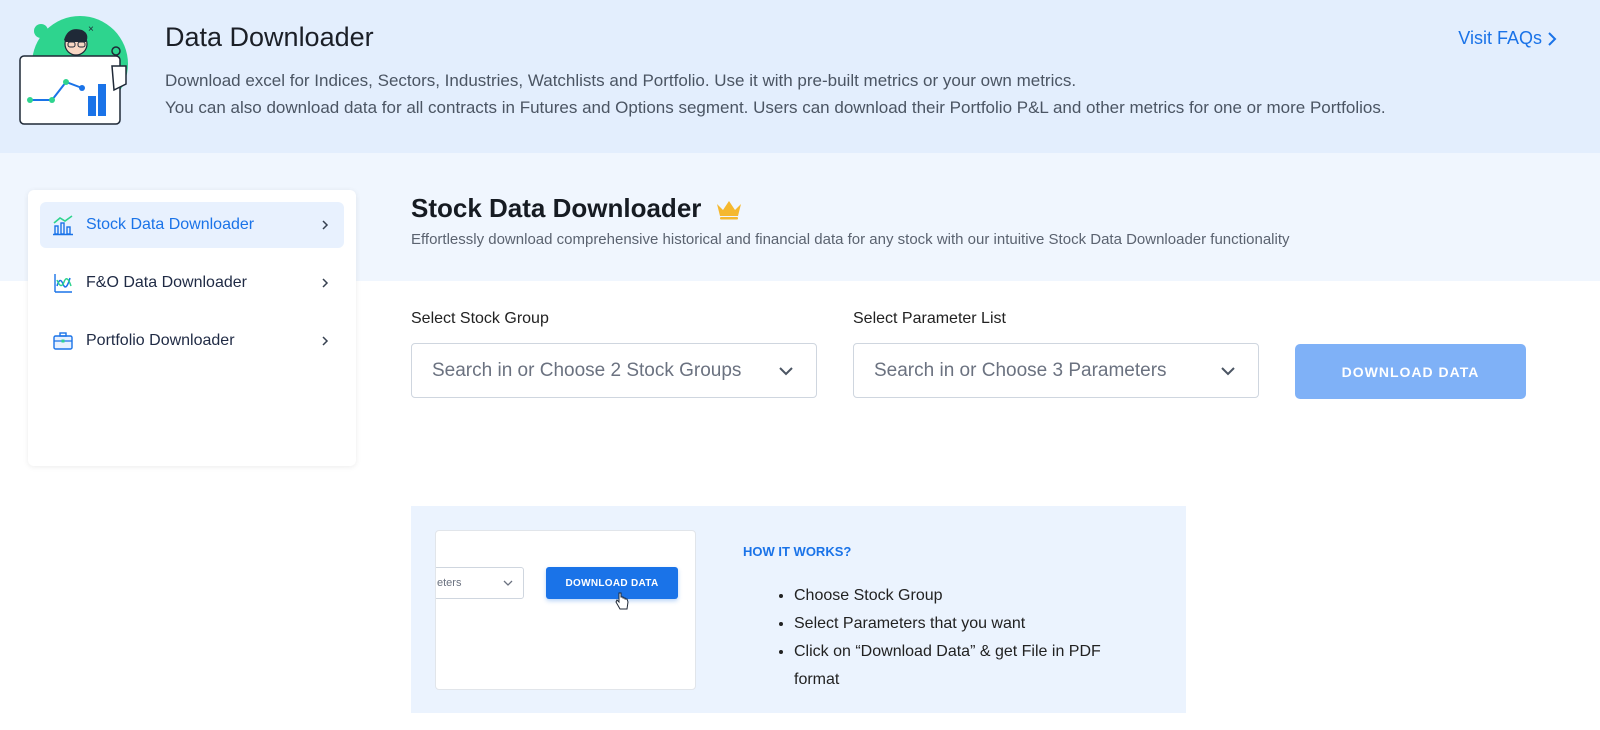 This screenshot has height=730, width=1600. What do you see at coordinates (556, 208) in the screenshot?
I see `section-title-text: Stock Data Downloader` at bounding box center [556, 208].